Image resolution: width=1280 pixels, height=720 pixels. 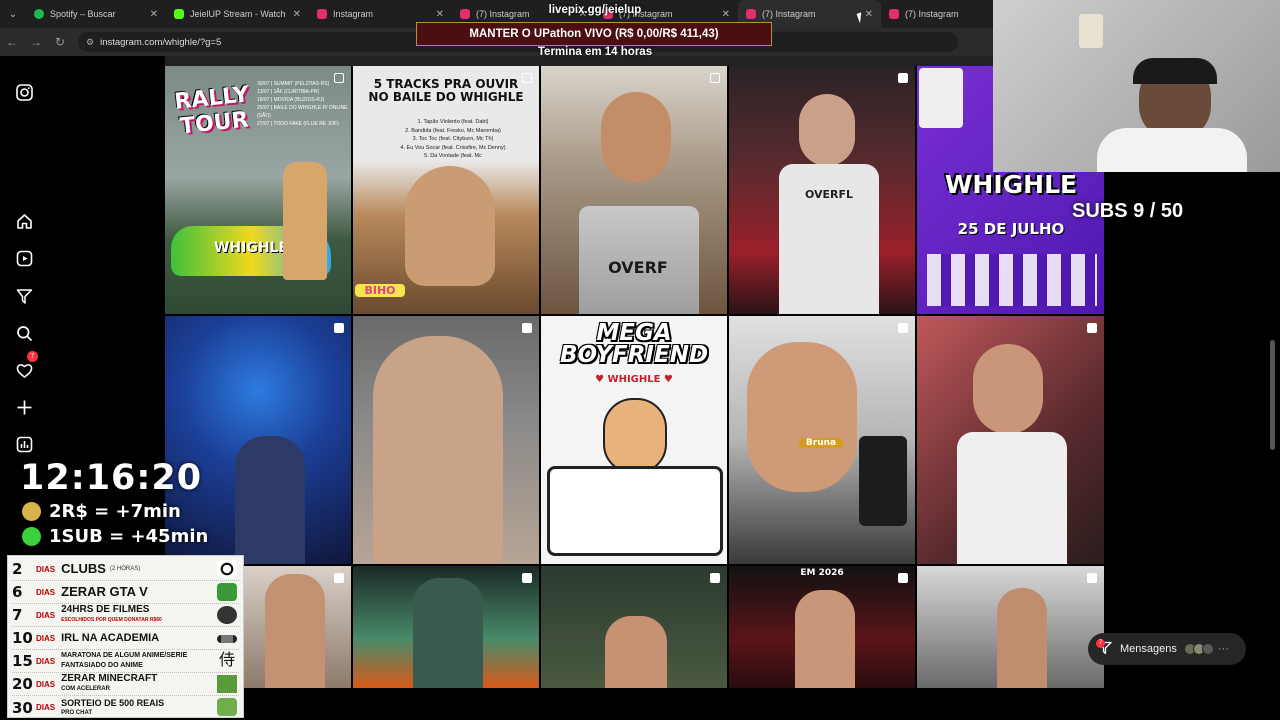 What do you see at coordinates (125, 684) in the screenshot?
I see `goal-item: 20 DIAS ZERAR MINECRAFT COM ACELERAR` at bounding box center [125, 684].